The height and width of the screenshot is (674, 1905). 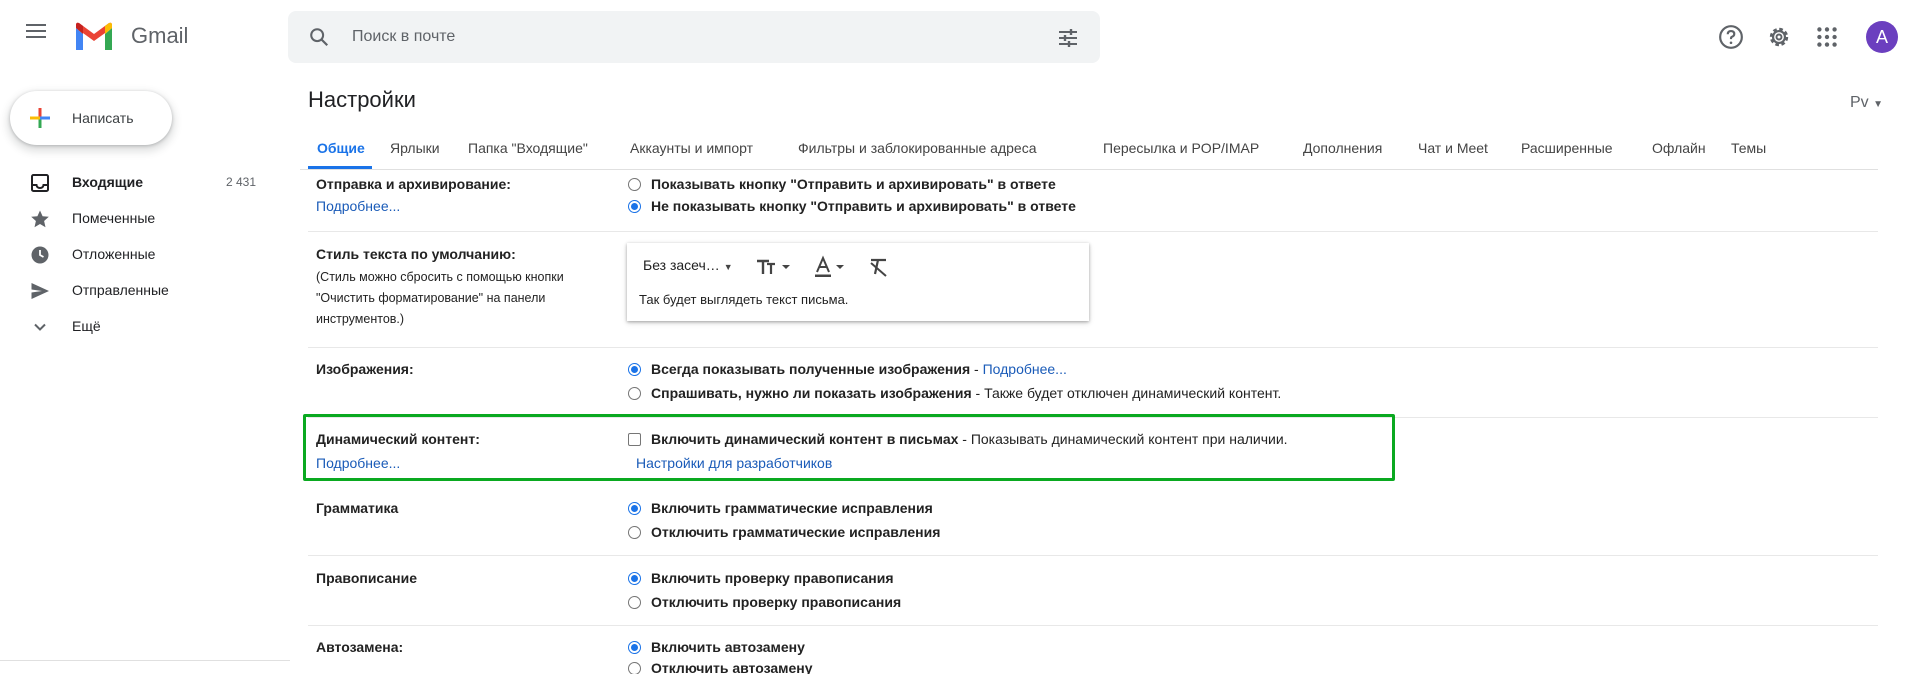 What do you see at coordinates (416, 254) in the screenshot?
I see `text-style-label: Стиль текста по умолчанию:` at bounding box center [416, 254].